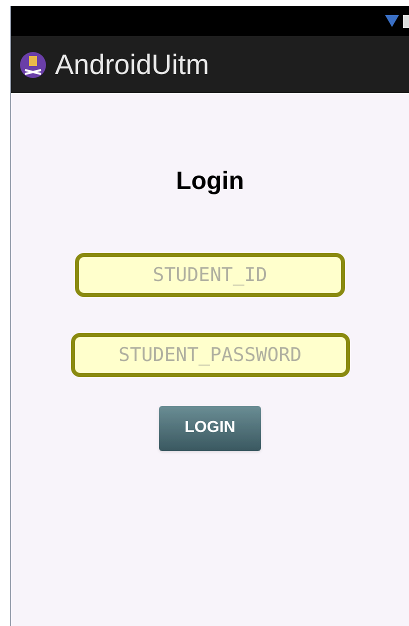 This screenshot has width=409, height=626. I want to click on login-heading: Login, so click(210, 181).